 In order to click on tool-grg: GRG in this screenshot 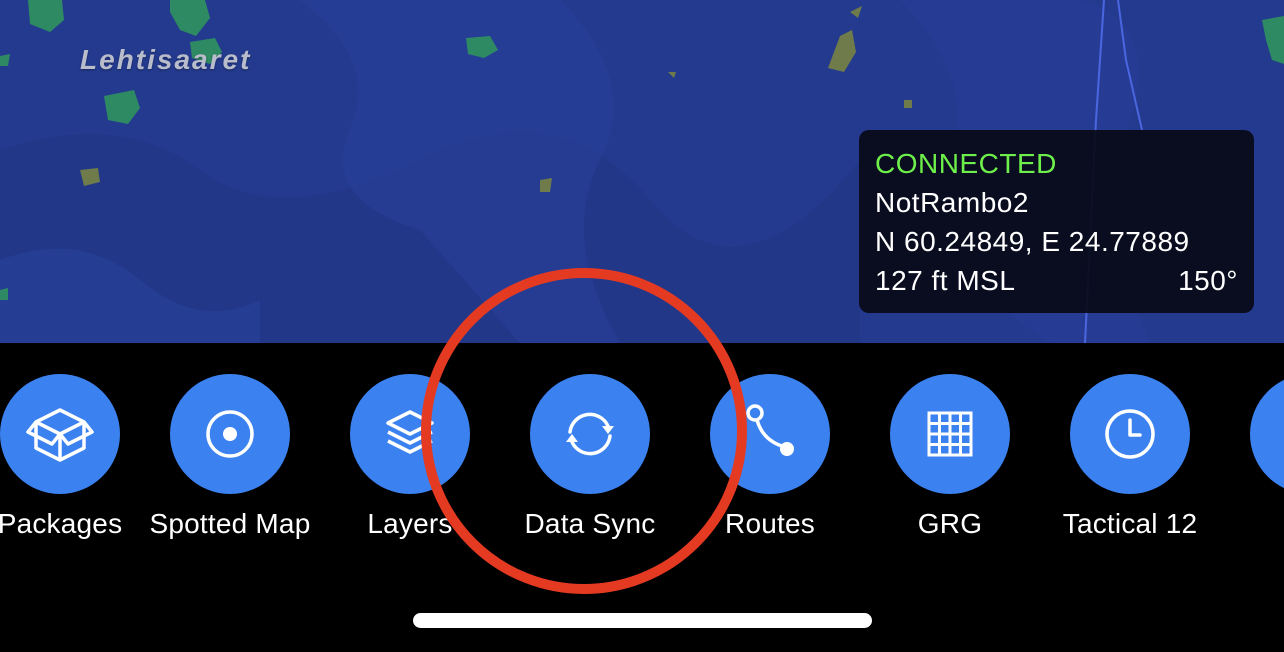, I will do `click(950, 464)`.